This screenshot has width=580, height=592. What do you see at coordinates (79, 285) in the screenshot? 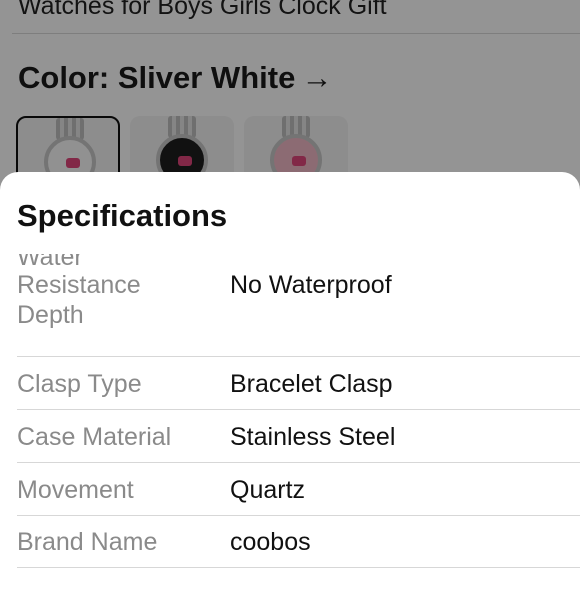
I see `spec-label-part: Resistance` at bounding box center [79, 285].